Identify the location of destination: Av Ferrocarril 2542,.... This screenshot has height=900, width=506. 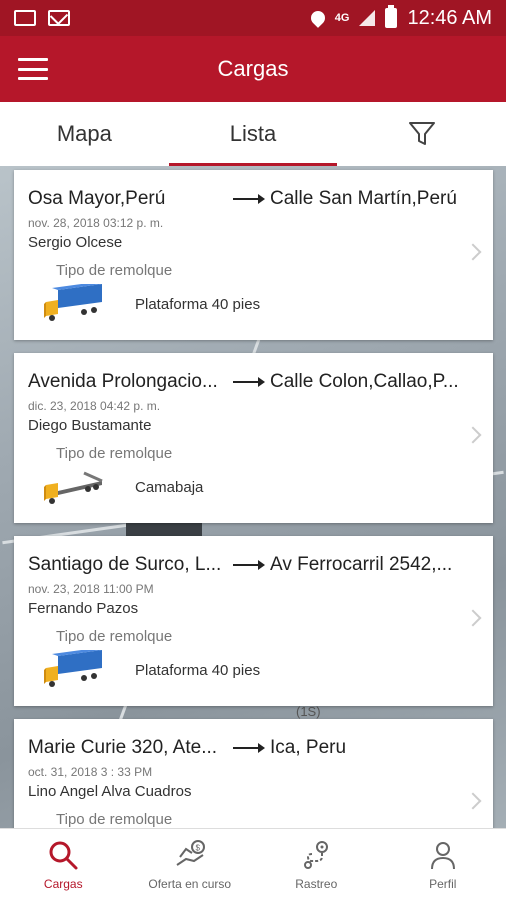
(361, 564).